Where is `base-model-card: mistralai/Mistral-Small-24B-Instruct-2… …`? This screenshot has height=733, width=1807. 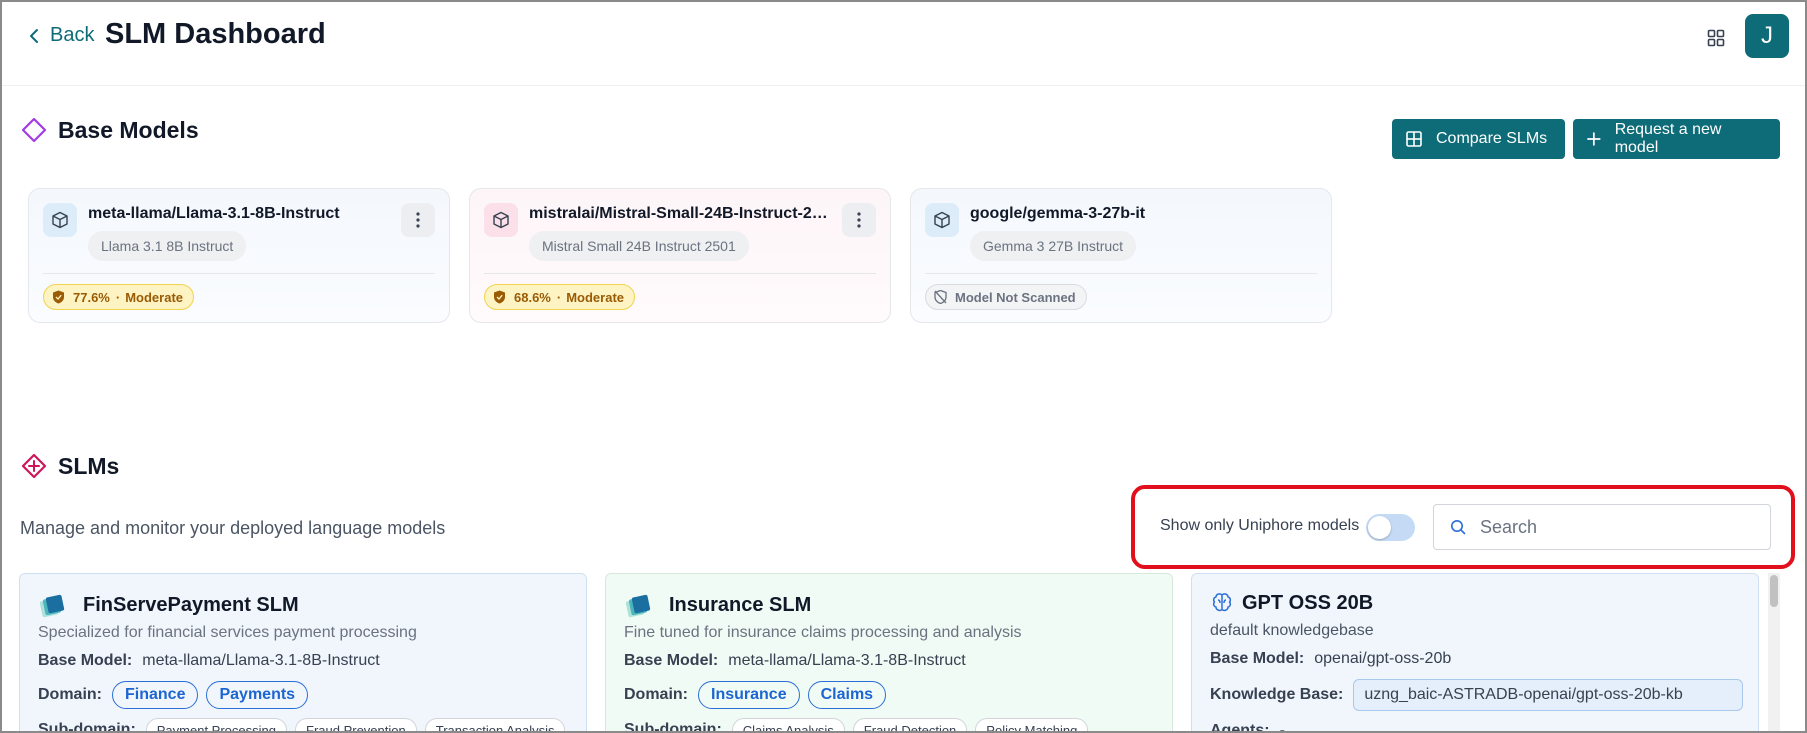 base-model-card: mistralai/Mistral-Small-24B-Instruct-2… … is located at coordinates (680, 255).